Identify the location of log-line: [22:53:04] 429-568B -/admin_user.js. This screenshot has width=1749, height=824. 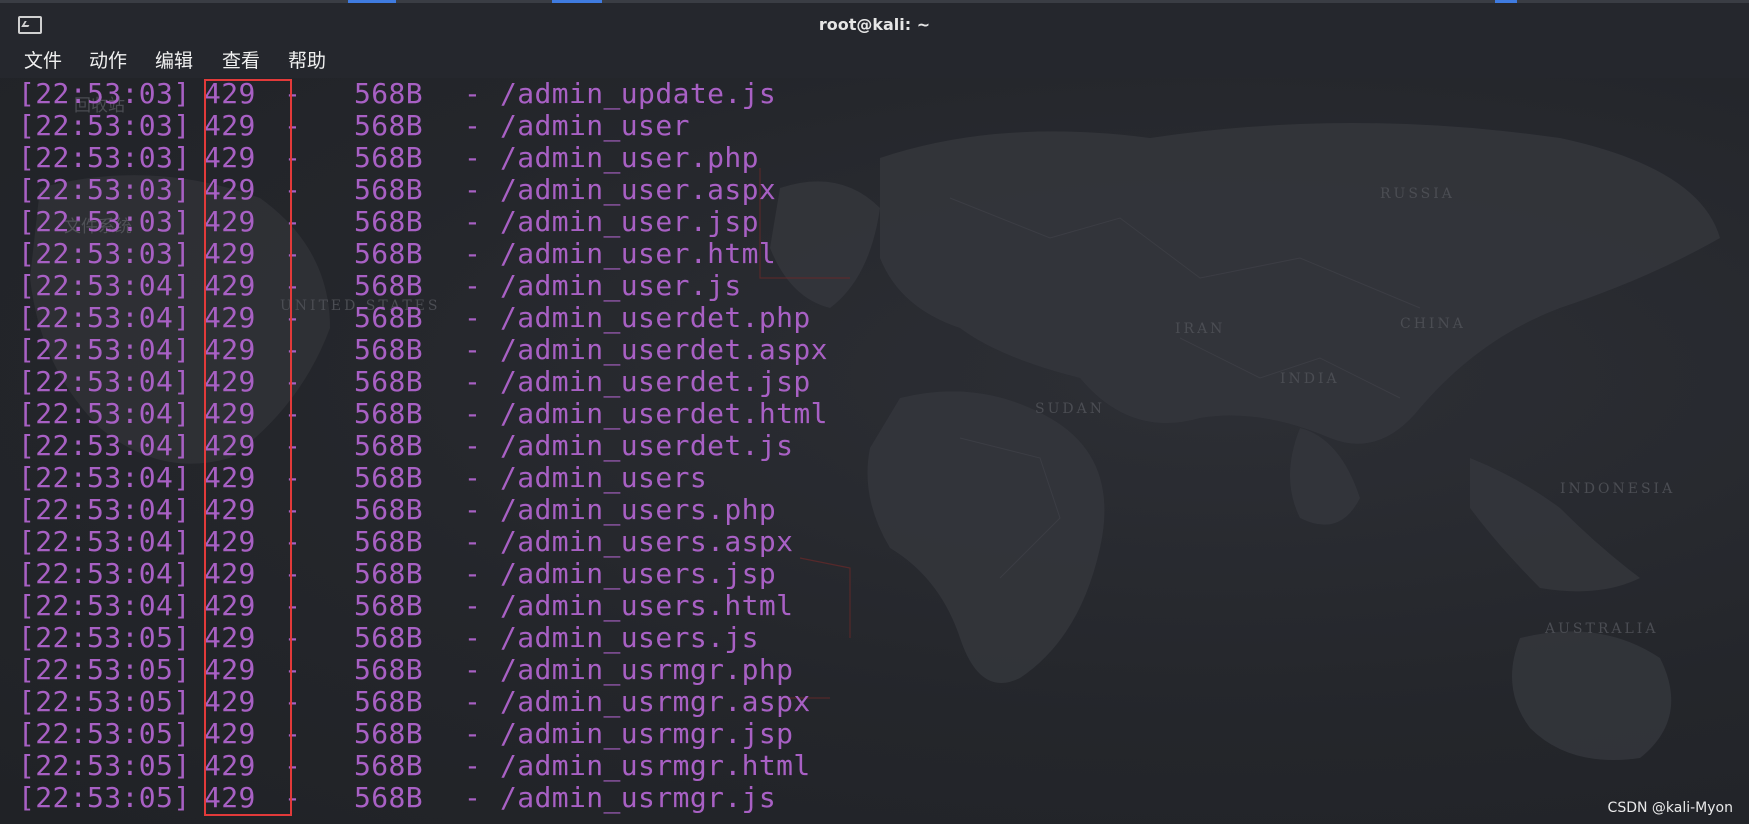
(423, 286).